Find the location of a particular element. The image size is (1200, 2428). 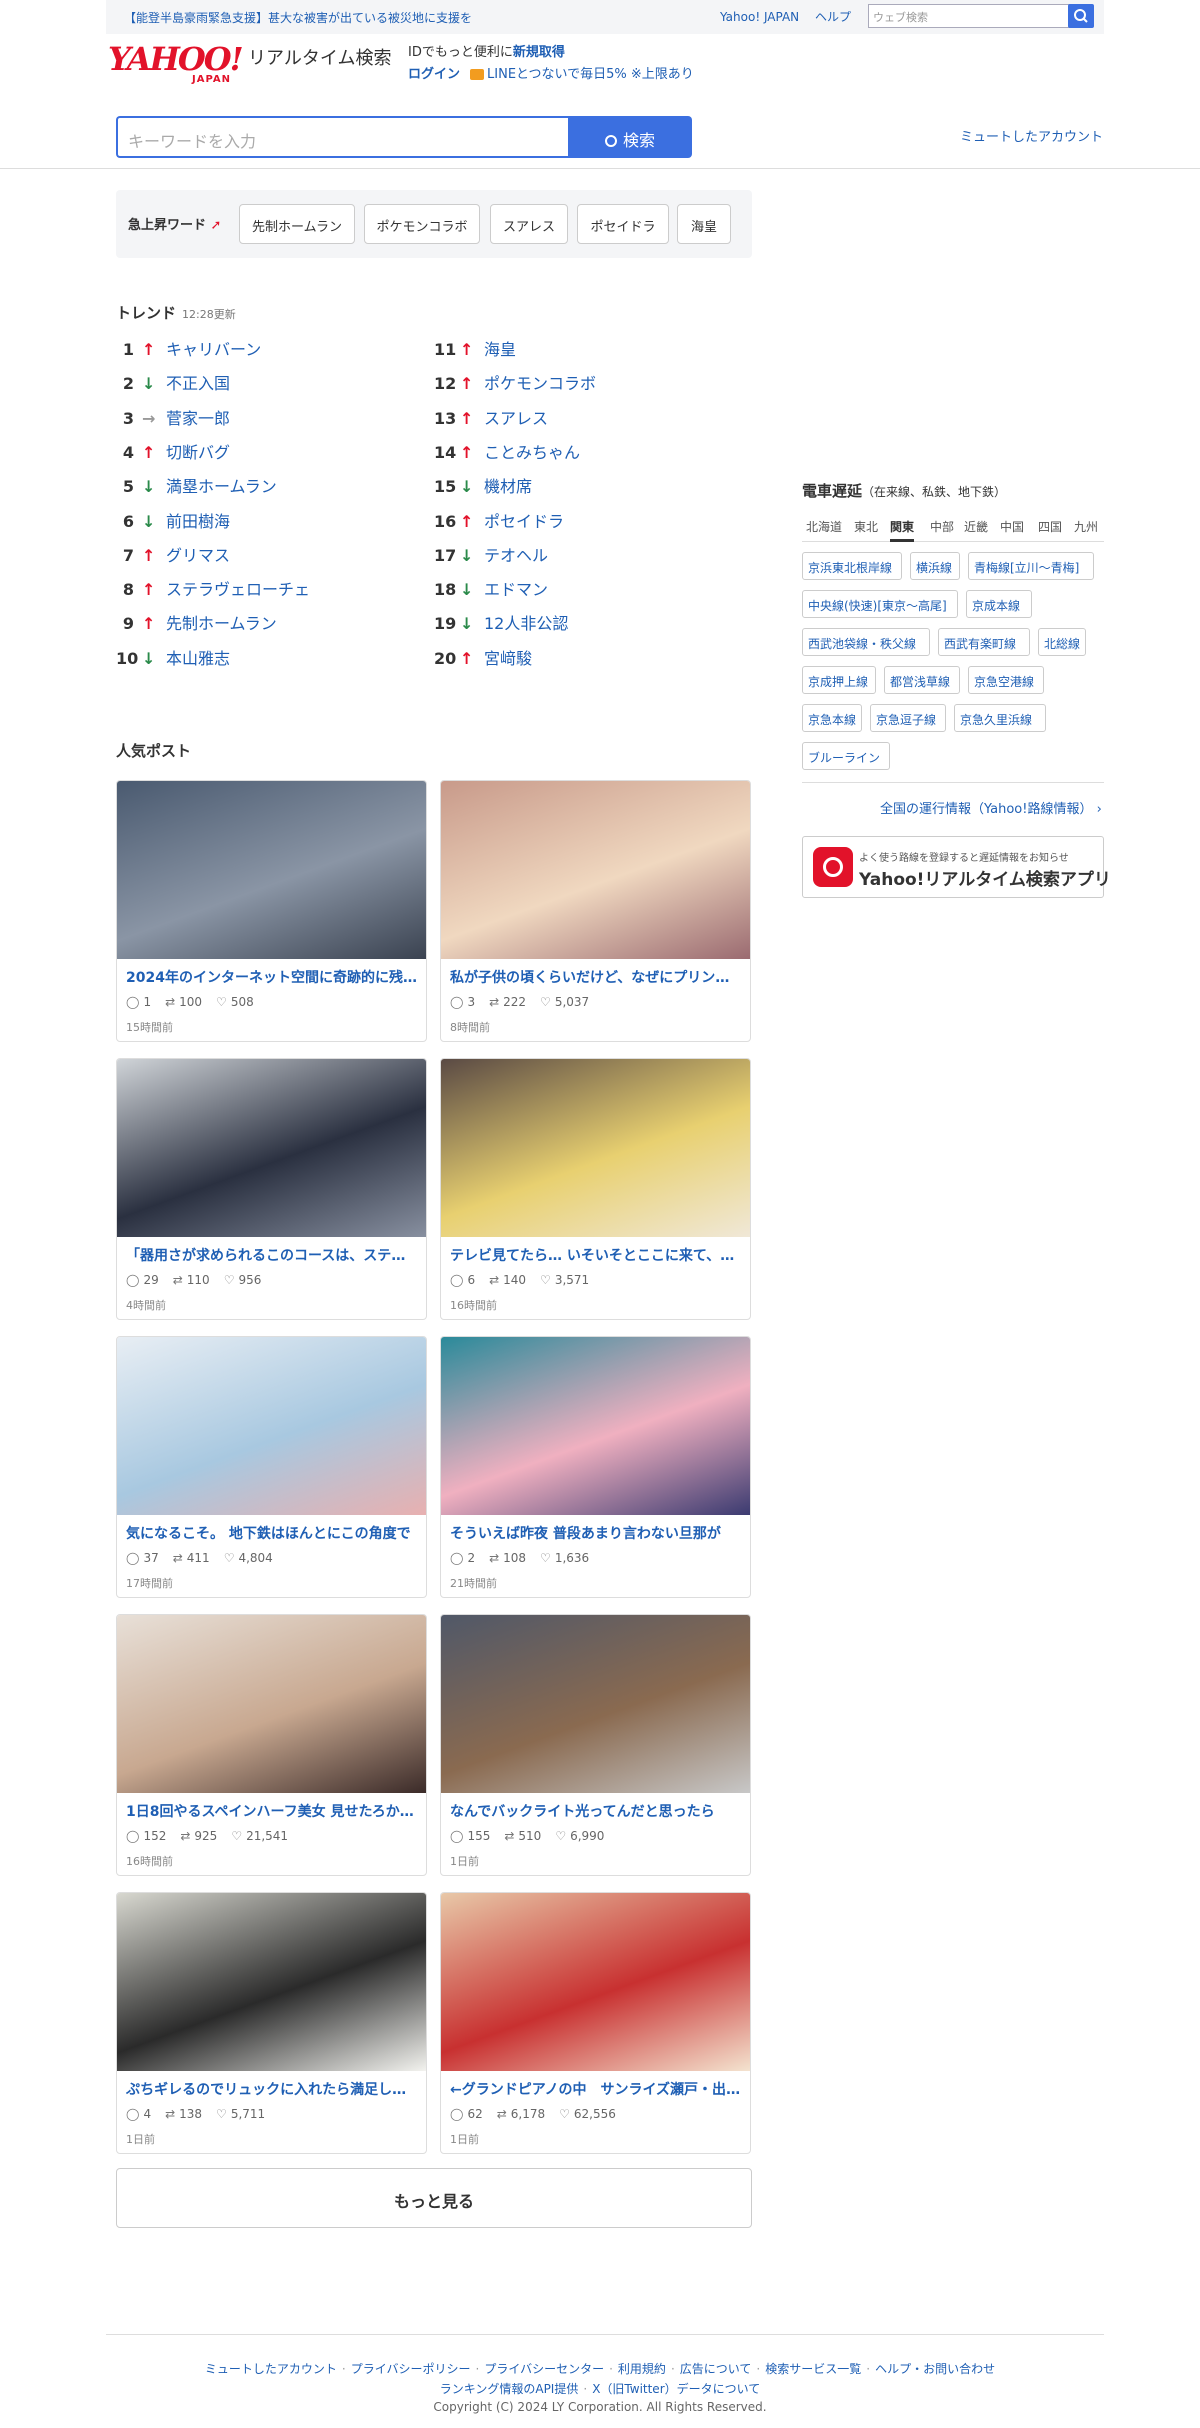

trend-word-link: ポセイドラ is located at coordinates (524, 521).